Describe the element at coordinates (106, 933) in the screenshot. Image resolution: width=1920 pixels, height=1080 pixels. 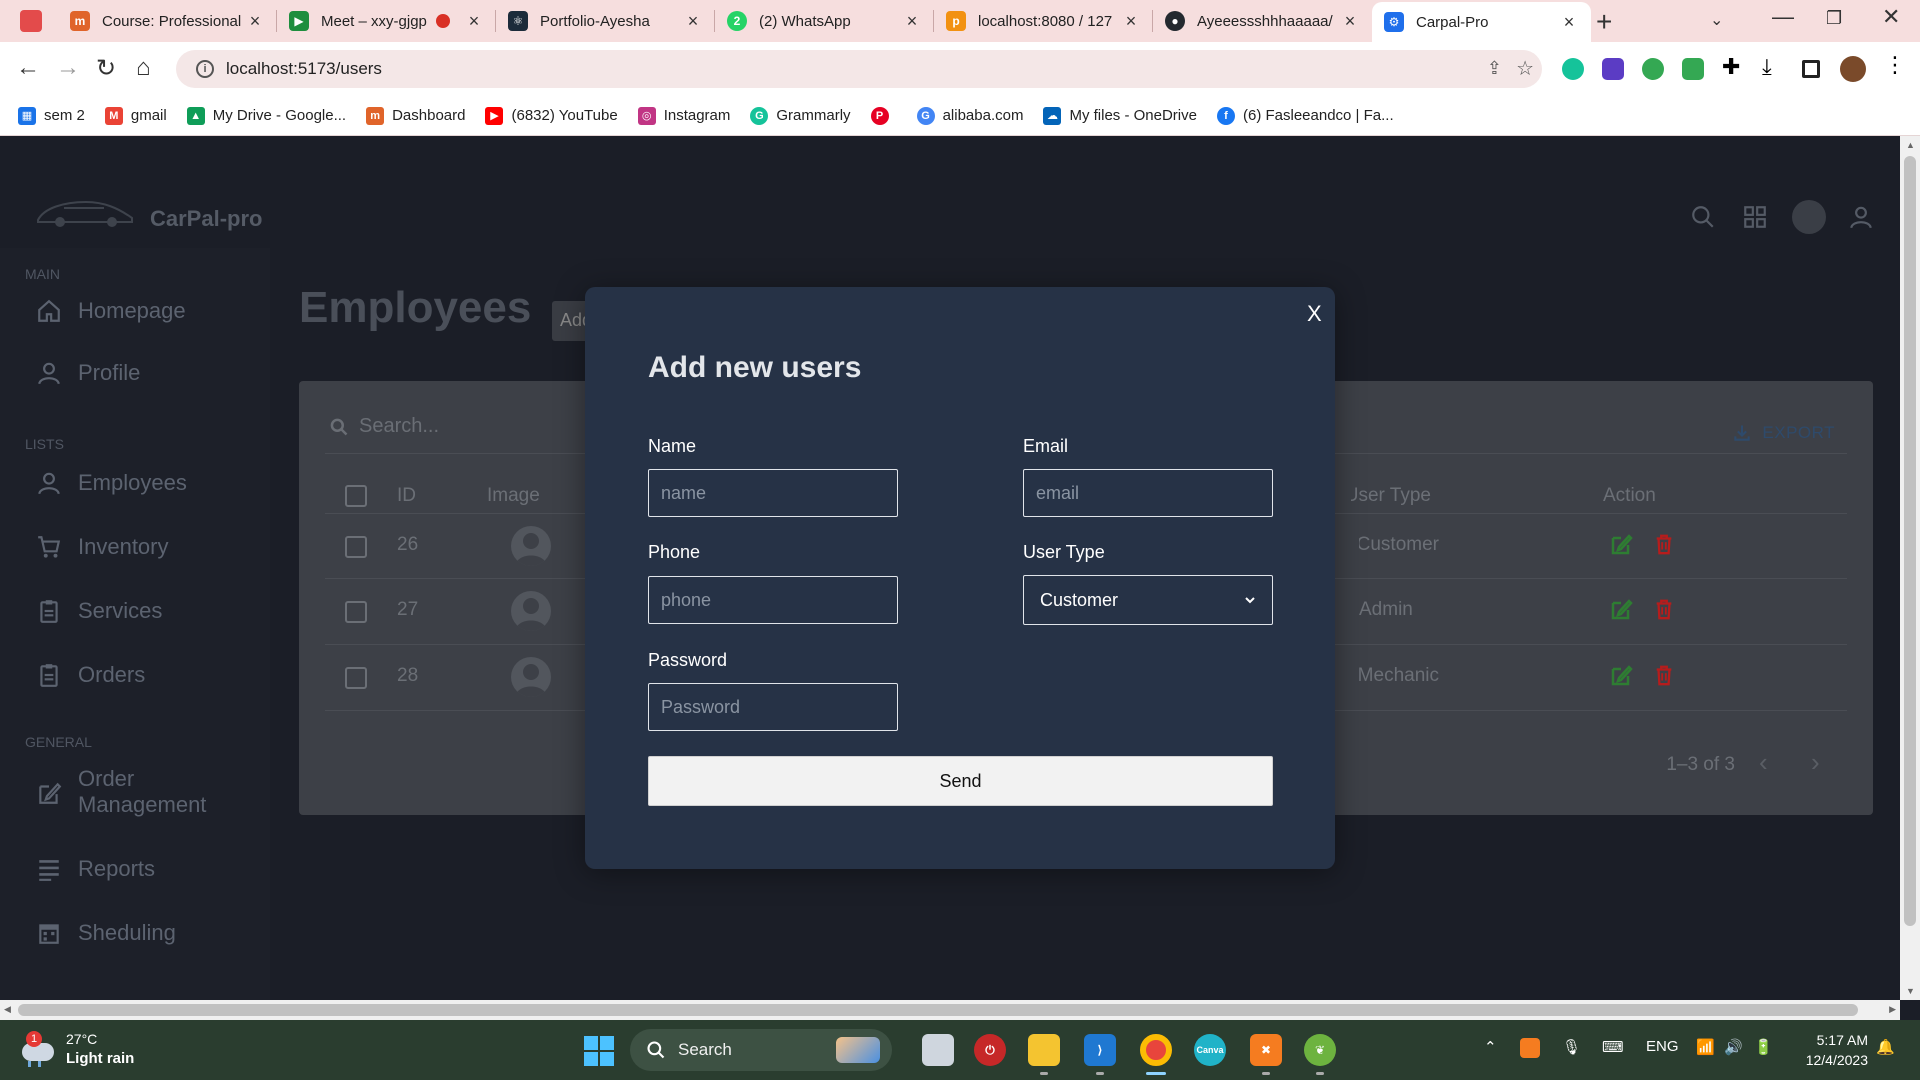
I see `sidebar-item-sheduling: Sheduling` at that location.